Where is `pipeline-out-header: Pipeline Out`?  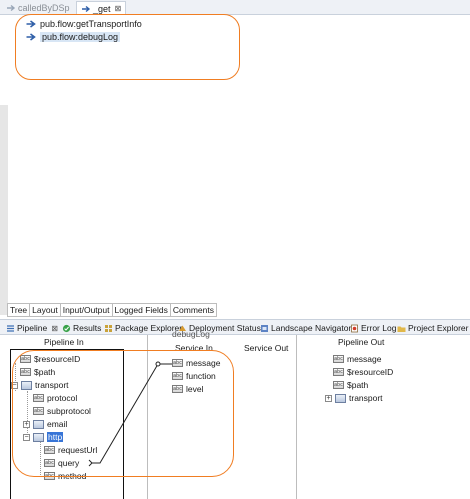 pipeline-out-header: Pipeline Out is located at coordinates (361, 342).